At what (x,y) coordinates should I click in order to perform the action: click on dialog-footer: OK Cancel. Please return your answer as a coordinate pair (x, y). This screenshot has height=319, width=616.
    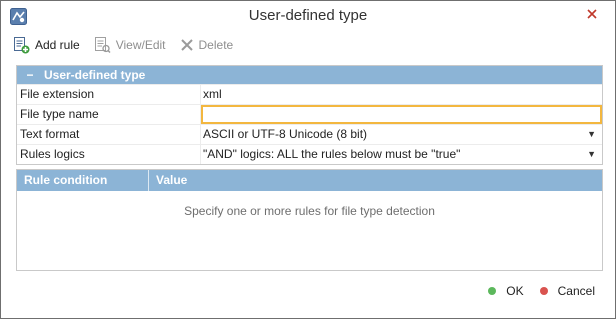
    Looking at the image, I should click on (533, 291).